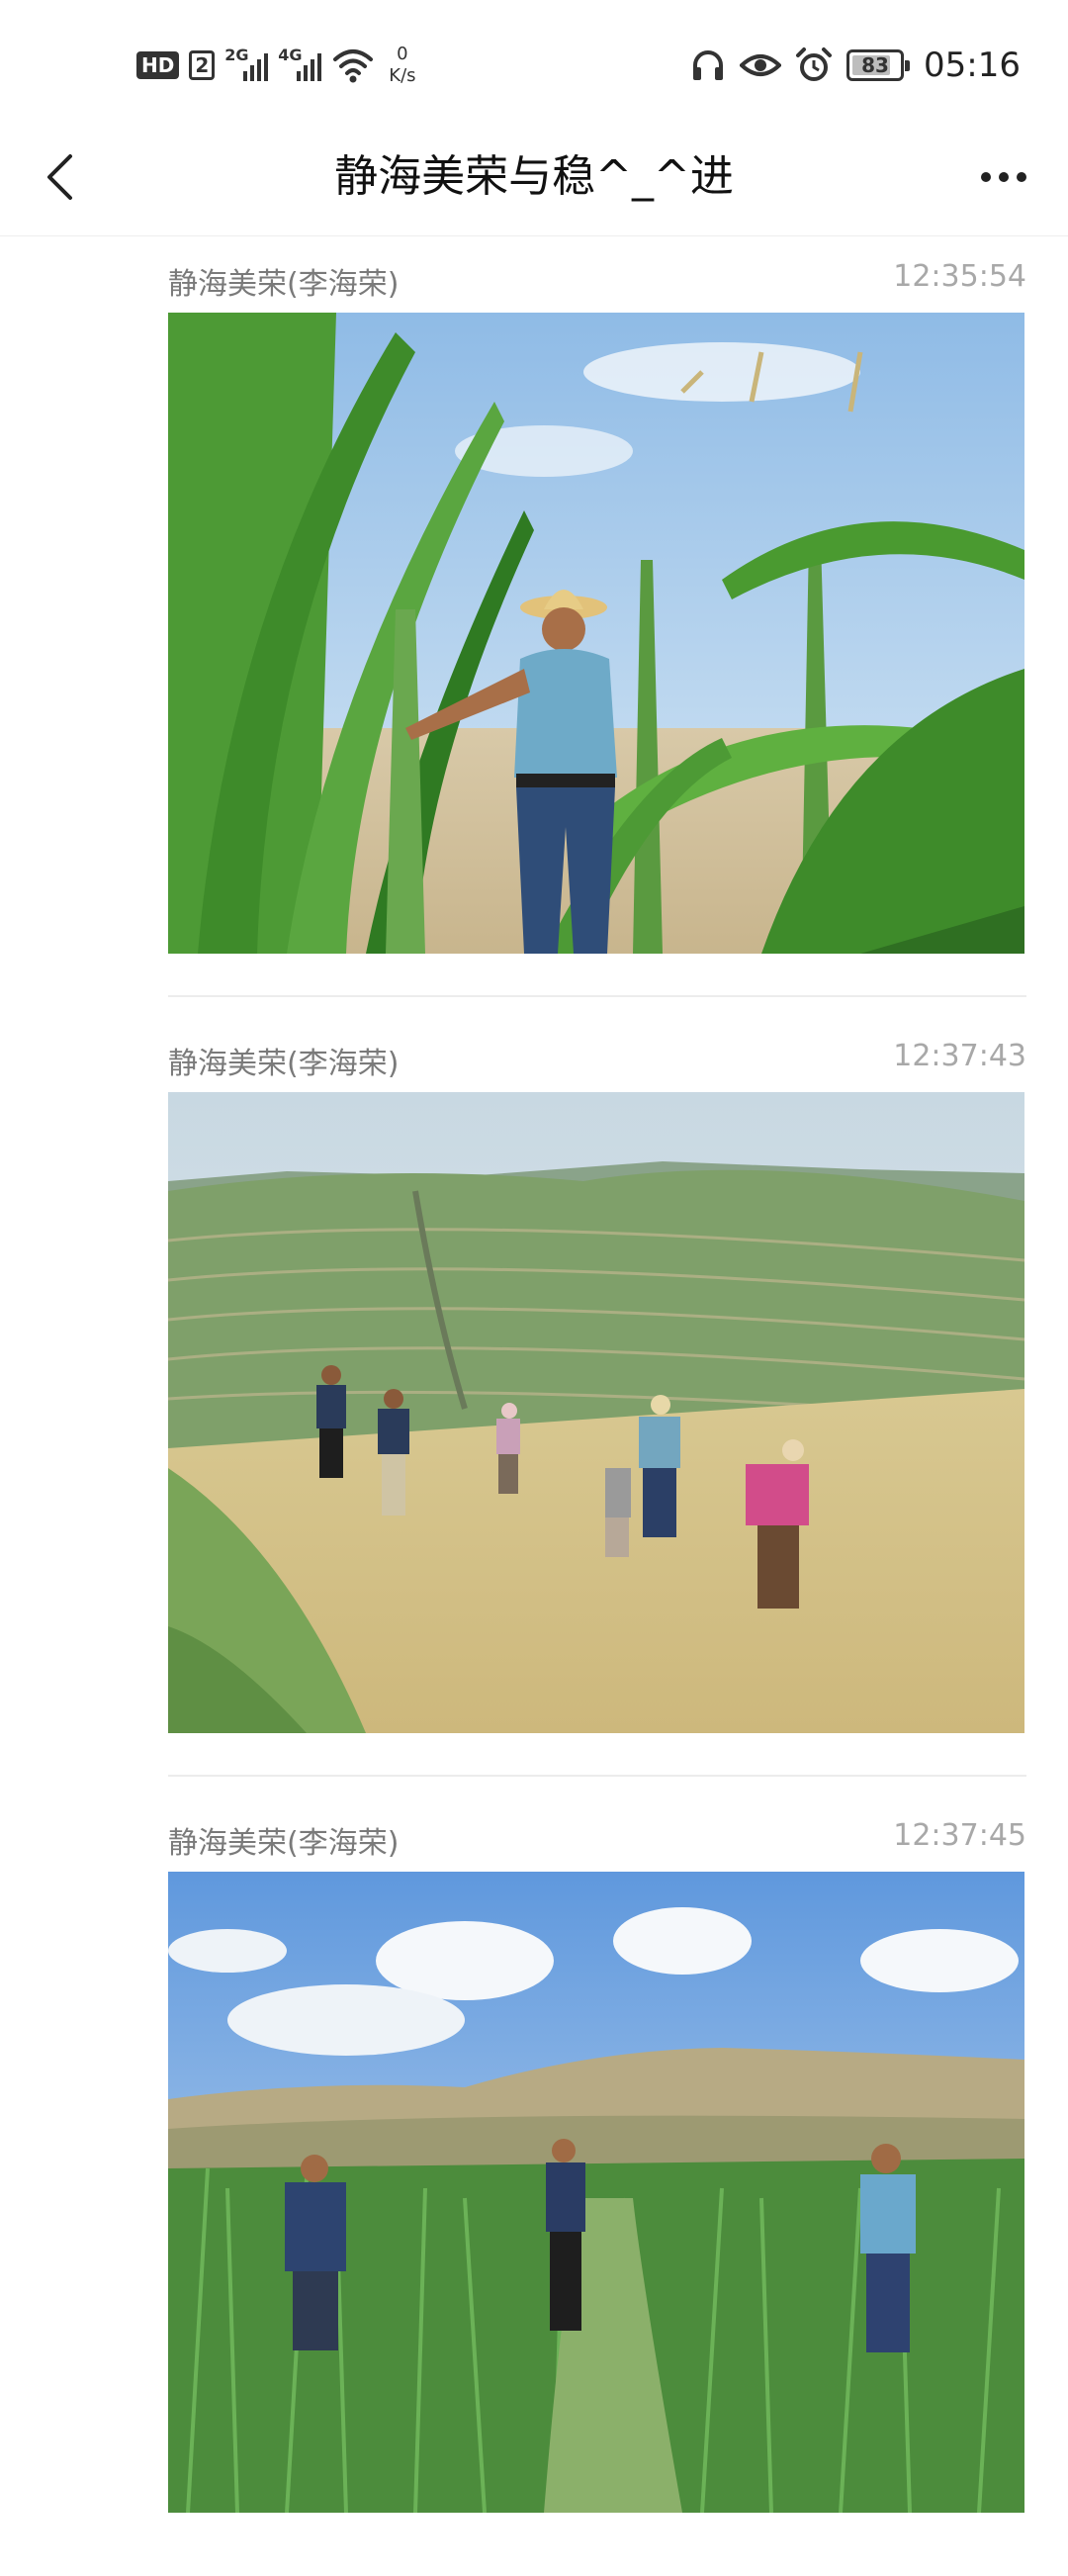 The image size is (1068, 2576). Describe the element at coordinates (247, 66) in the screenshot. I see `signal-2g-icon: 2G` at that location.